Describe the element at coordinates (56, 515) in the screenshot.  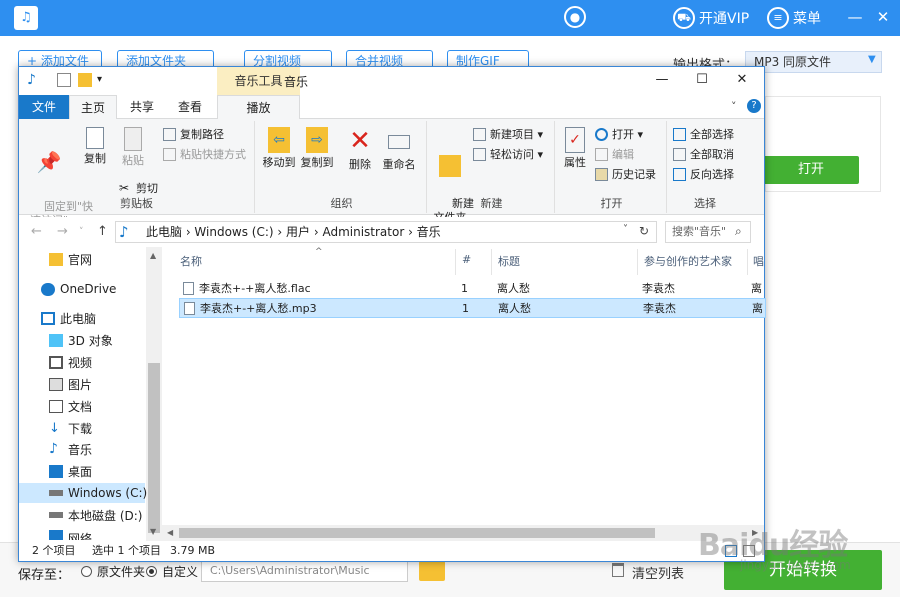
I see `drive-icon` at that location.